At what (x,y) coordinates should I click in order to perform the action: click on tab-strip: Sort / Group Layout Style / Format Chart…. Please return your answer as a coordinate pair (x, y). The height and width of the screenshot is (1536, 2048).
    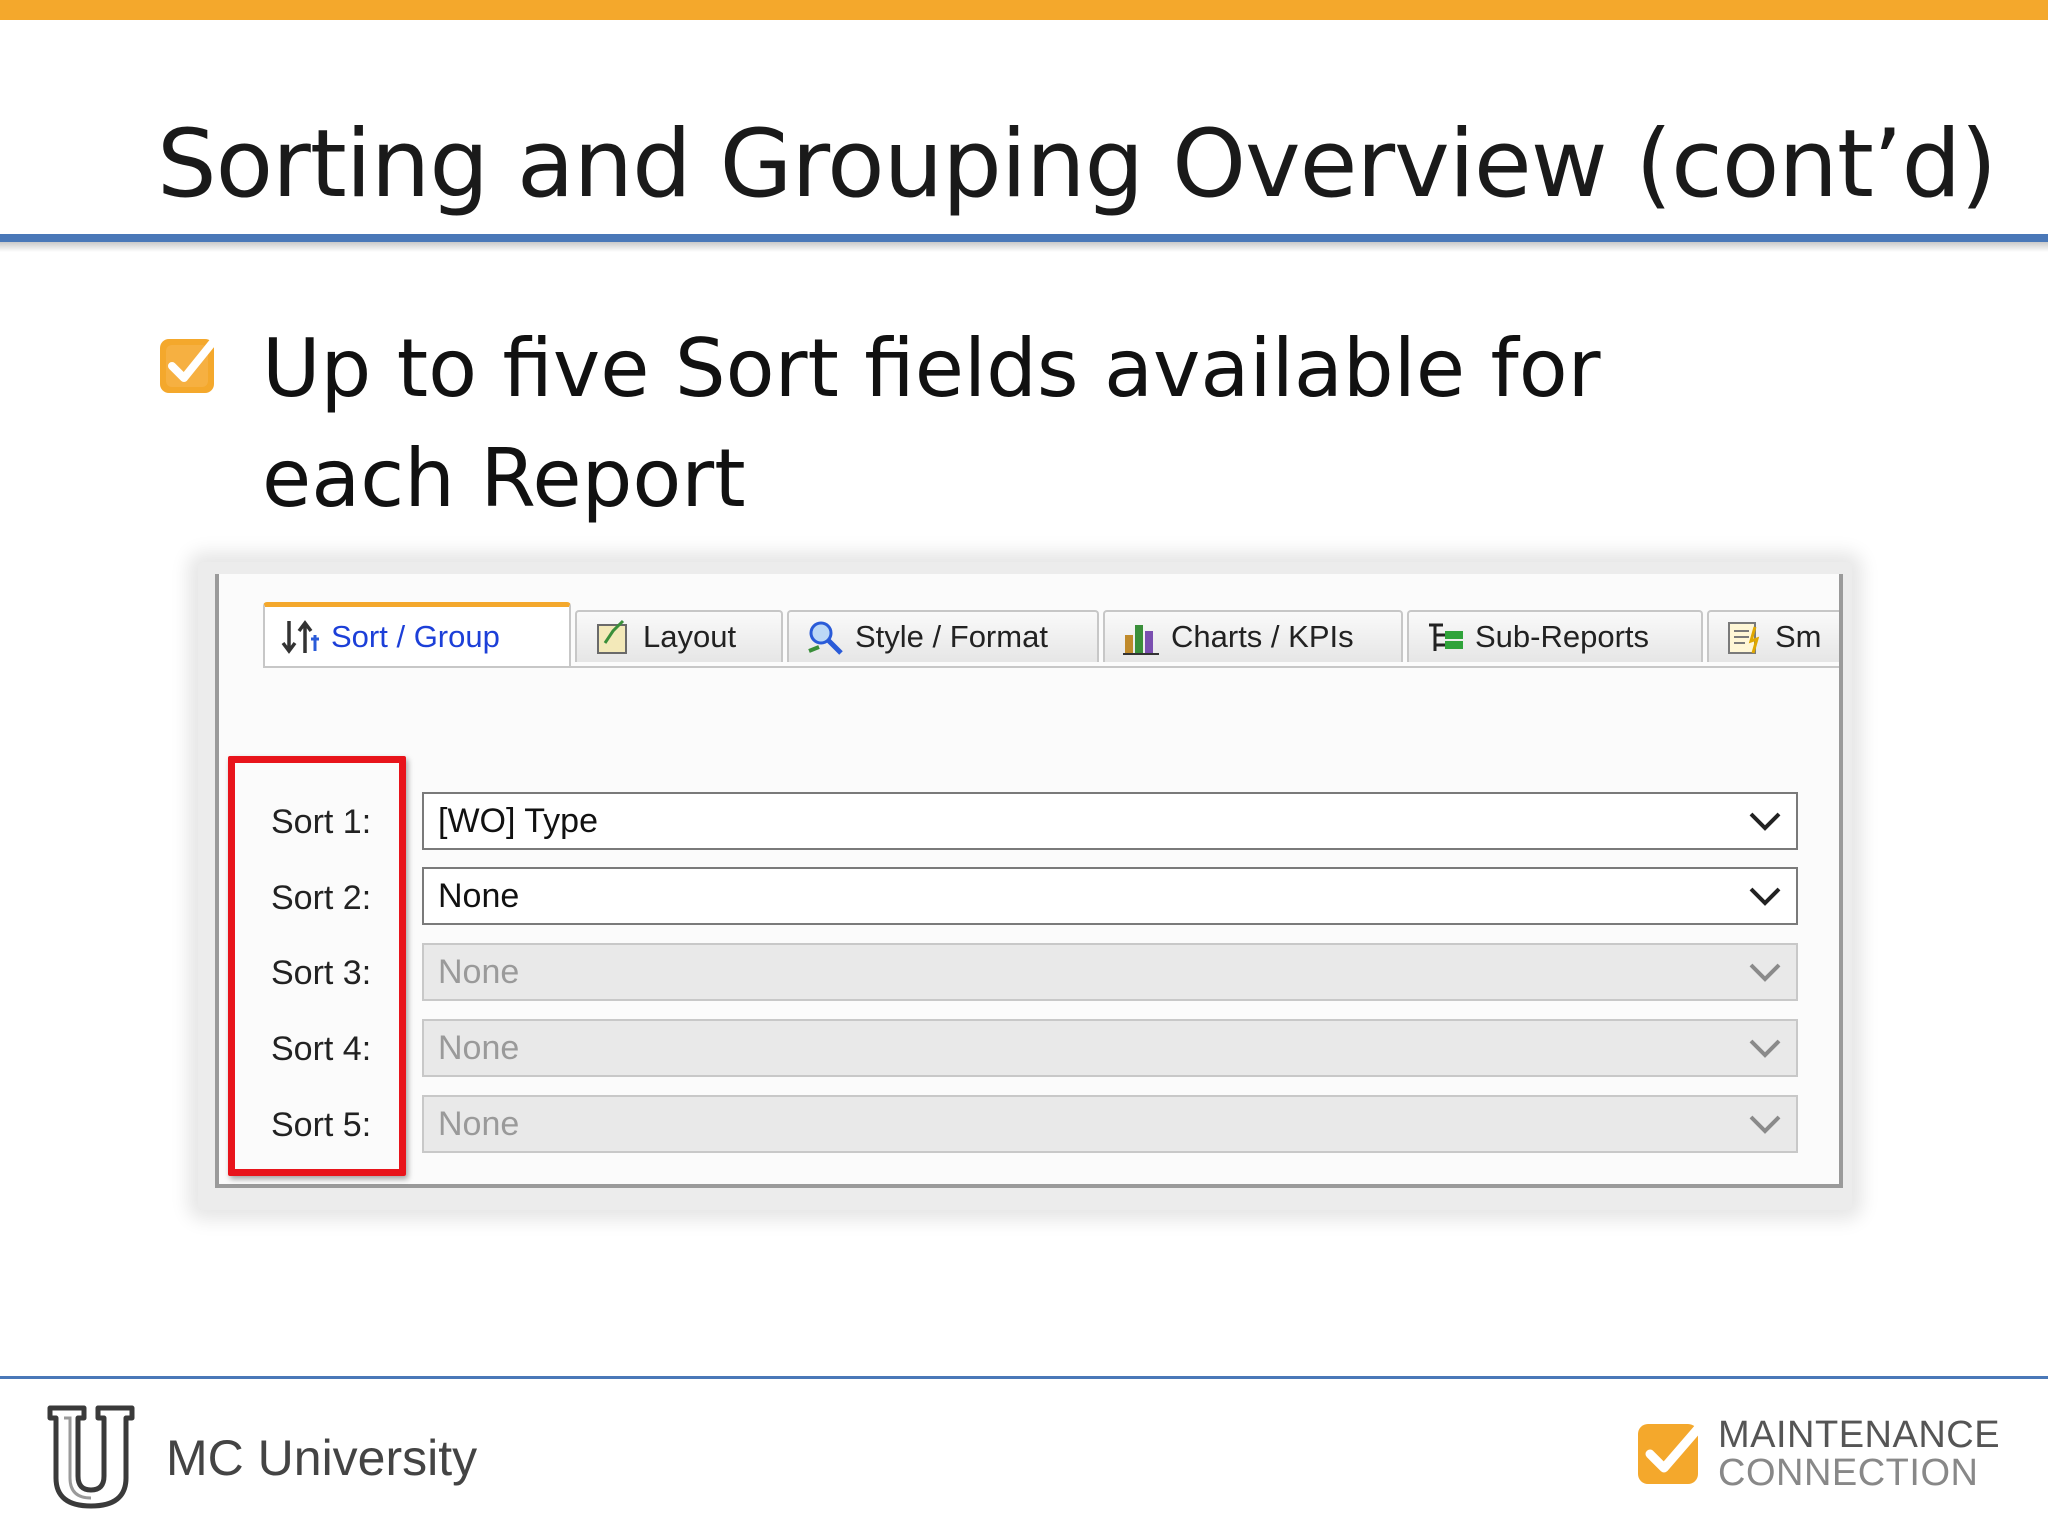
    Looking at the image, I should click on (1051, 634).